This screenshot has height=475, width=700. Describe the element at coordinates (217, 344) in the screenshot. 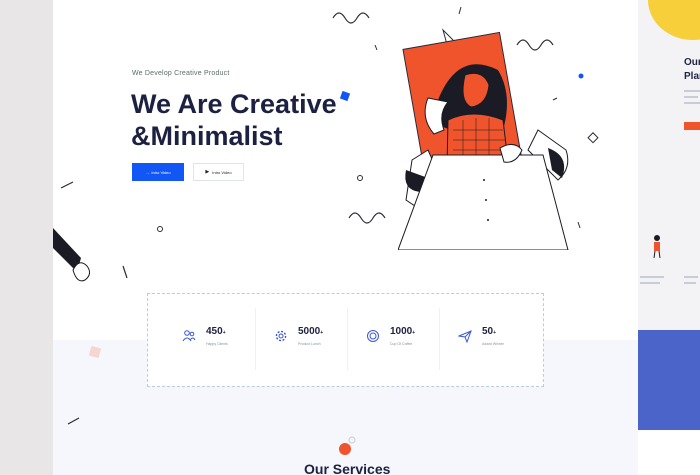

I see `stat-label: Happy Clients` at that location.